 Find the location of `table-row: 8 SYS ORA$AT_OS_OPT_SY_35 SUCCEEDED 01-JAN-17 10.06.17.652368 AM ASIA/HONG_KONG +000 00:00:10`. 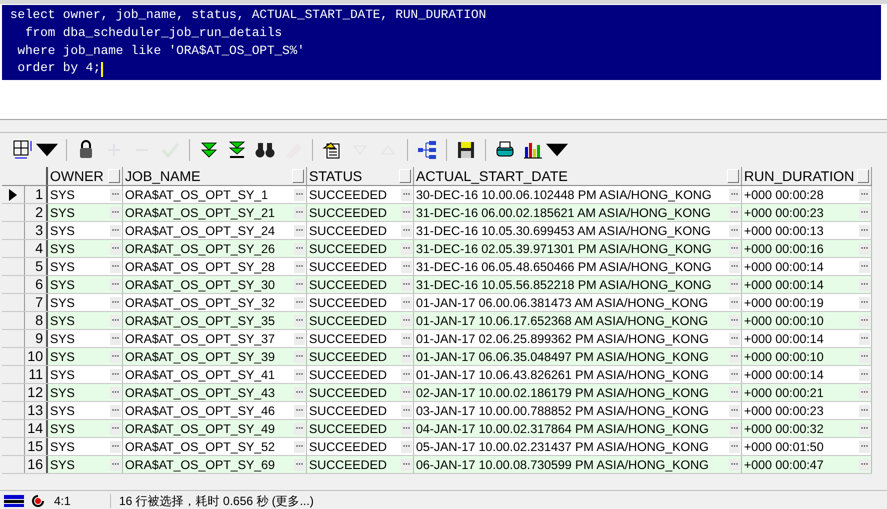

table-row: 8 SYS ORA$AT_OS_OPT_SY_35 SUCCEEDED 01-JAN-17 10.06.17.652368 AM ASIA/HONG_KONG +000 00:00:10 is located at coordinates (437, 321).